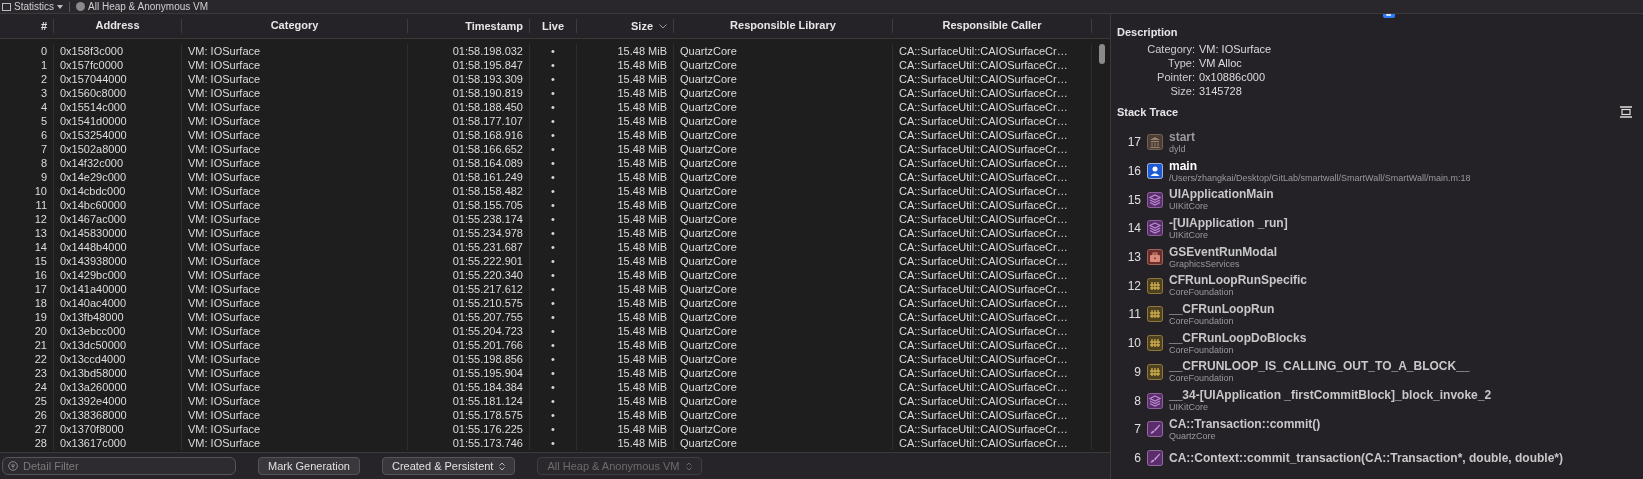 This screenshot has height=479, width=1643. What do you see at coordinates (1155, 257) in the screenshot?
I see `toolbox-icon` at bounding box center [1155, 257].